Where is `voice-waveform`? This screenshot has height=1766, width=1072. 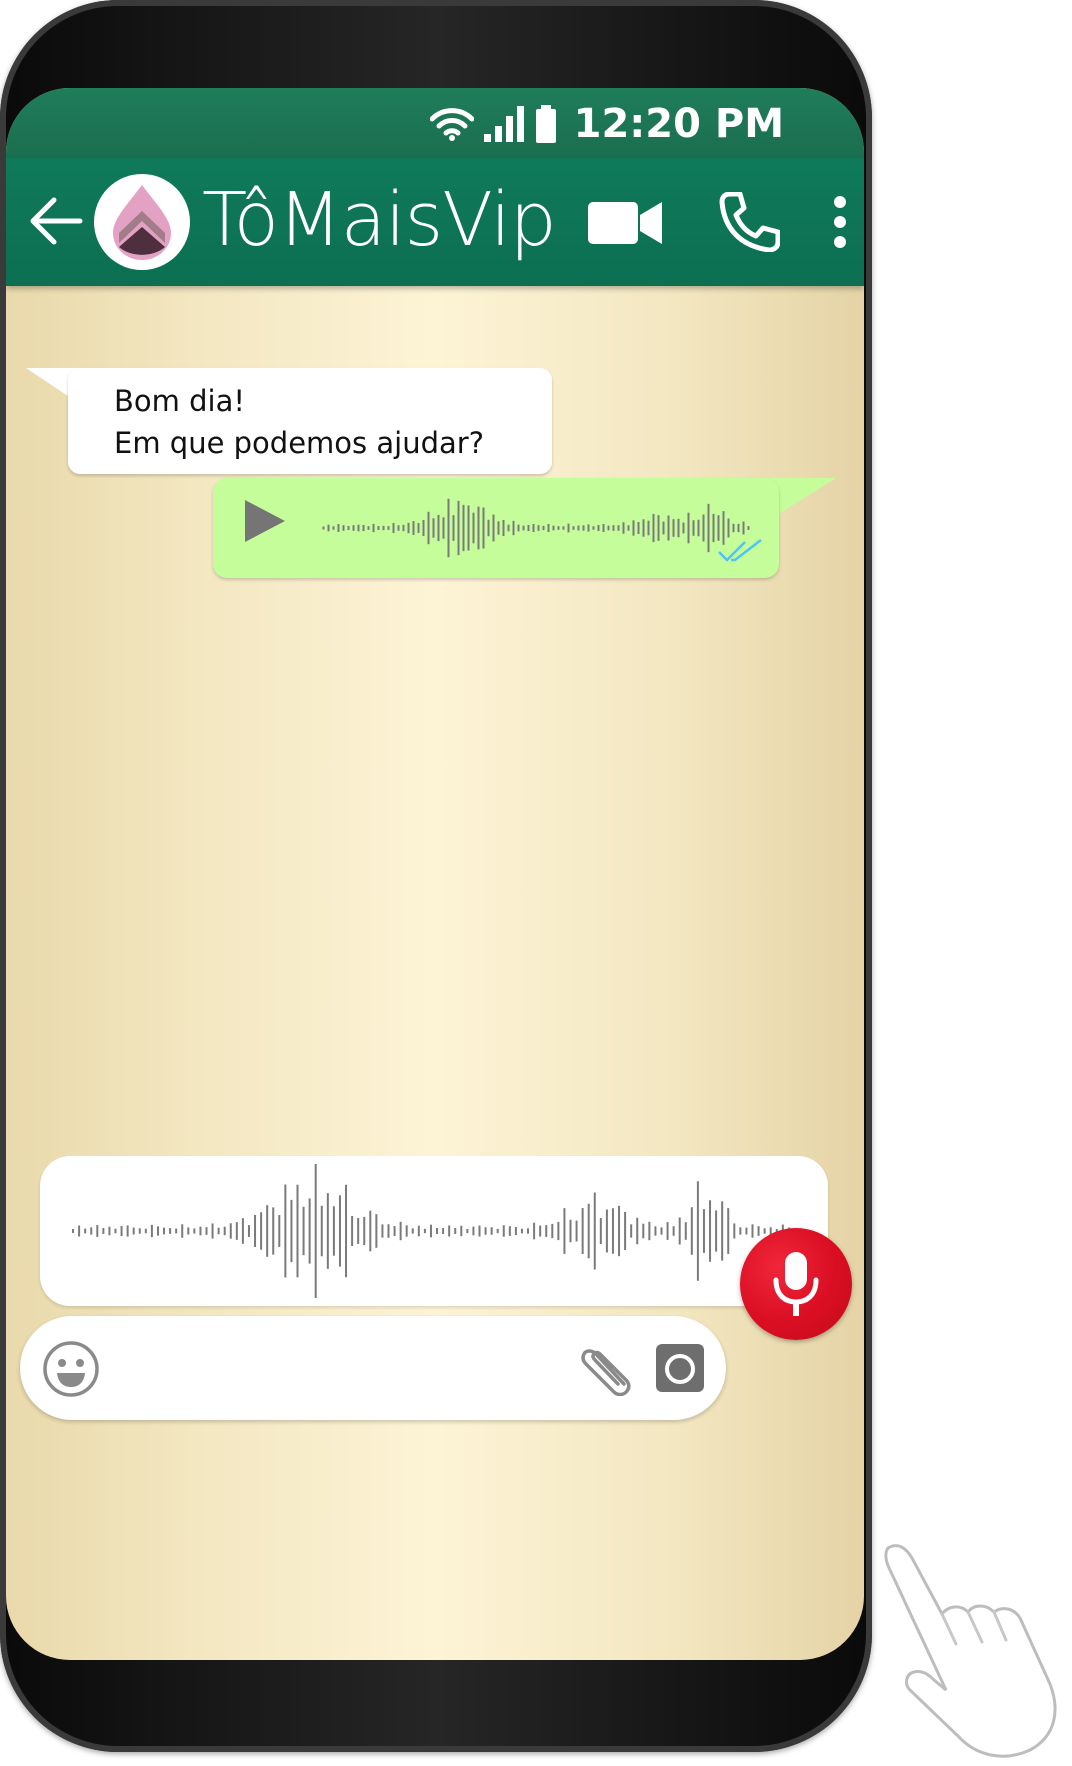
voice-waveform is located at coordinates (536, 528).